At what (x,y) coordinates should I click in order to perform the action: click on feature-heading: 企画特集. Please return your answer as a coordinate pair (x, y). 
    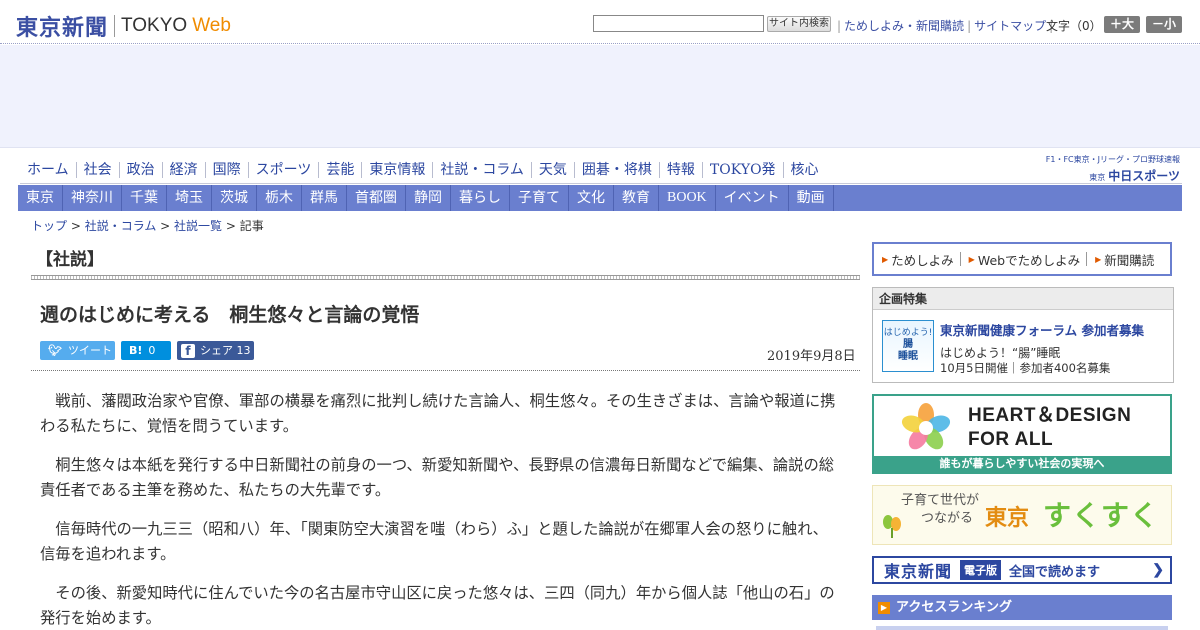
    Looking at the image, I should click on (1023, 299).